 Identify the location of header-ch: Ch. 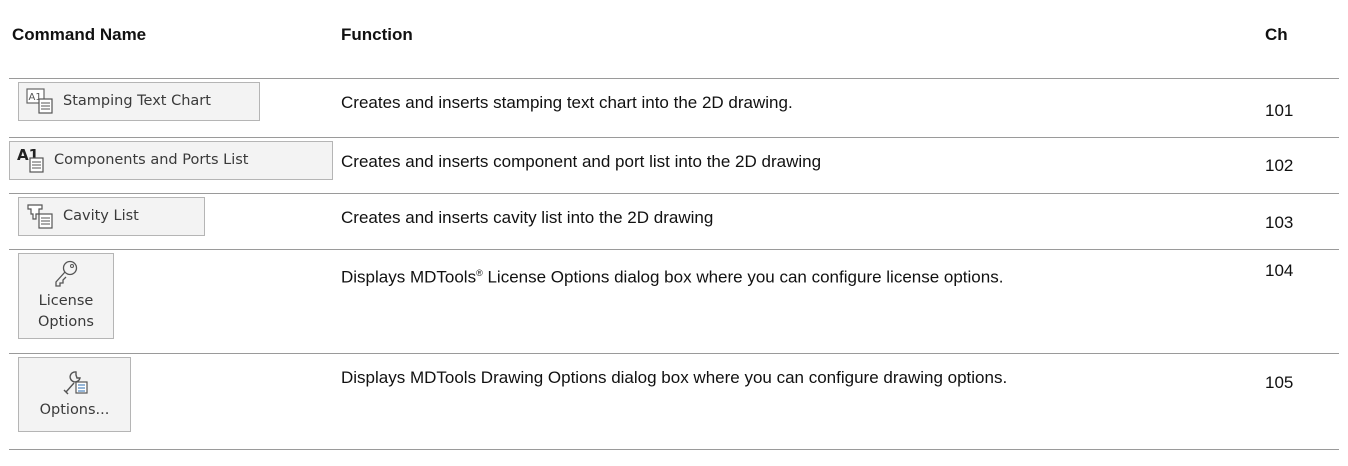
(1302, 42).